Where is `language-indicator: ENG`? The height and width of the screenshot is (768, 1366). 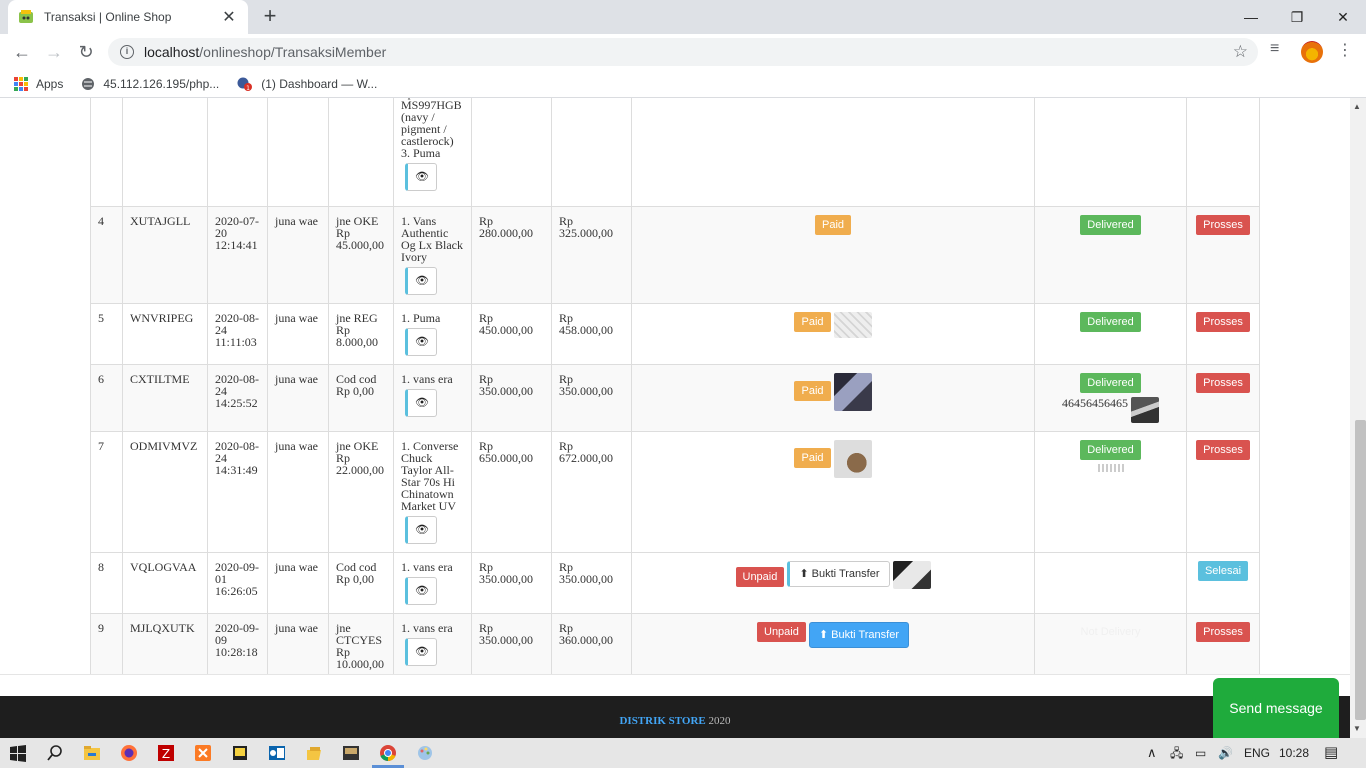 language-indicator: ENG is located at coordinates (1257, 753).